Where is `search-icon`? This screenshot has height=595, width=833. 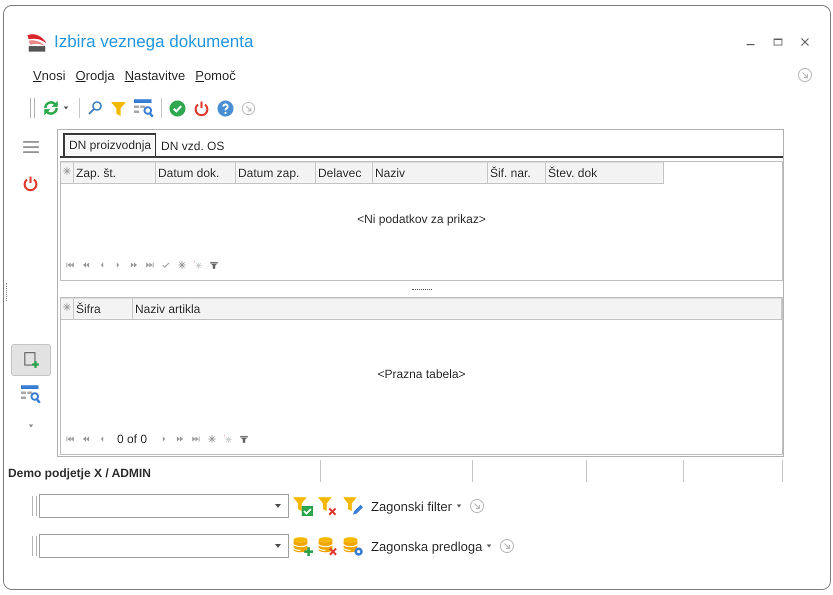
search-icon is located at coordinates (95, 108).